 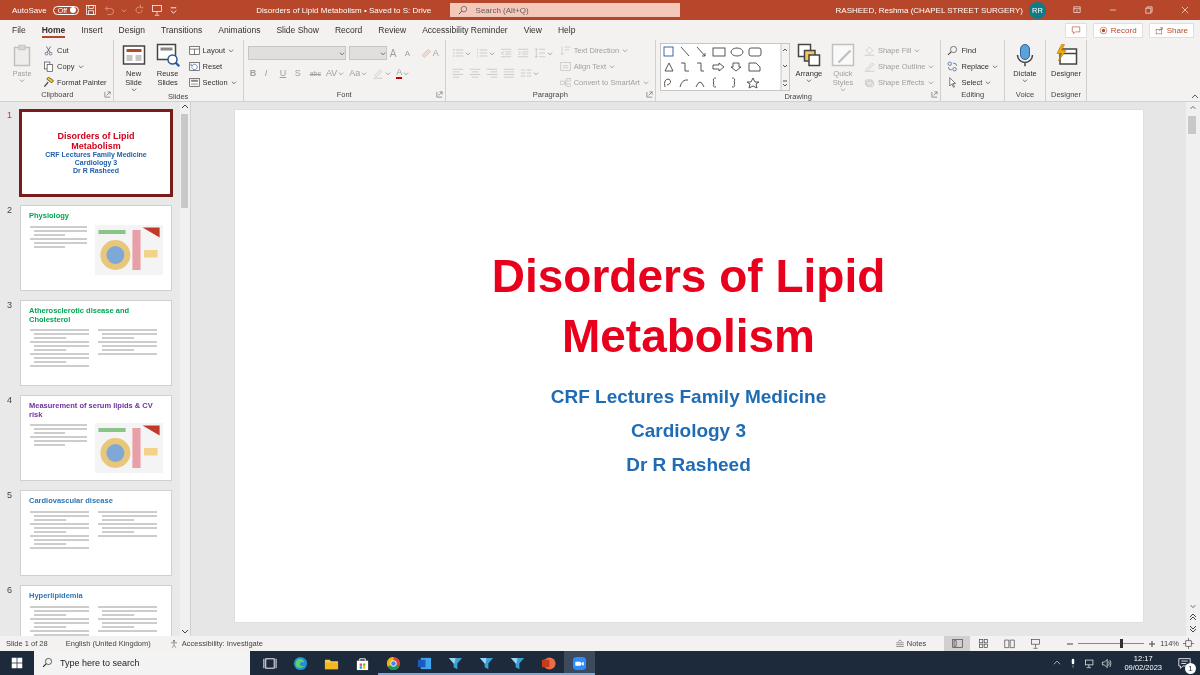 What do you see at coordinates (90, 10) in the screenshot?
I see `save-icon` at bounding box center [90, 10].